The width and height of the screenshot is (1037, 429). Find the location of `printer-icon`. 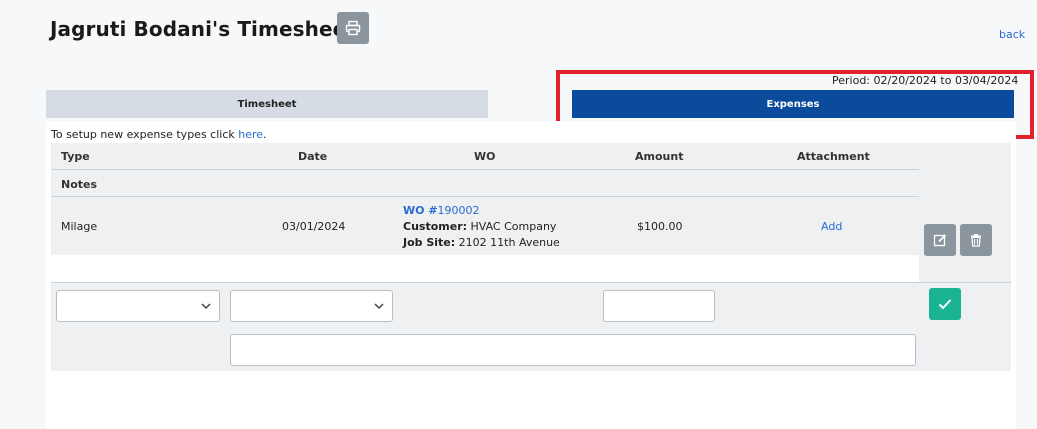

printer-icon is located at coordinates (353, 28).